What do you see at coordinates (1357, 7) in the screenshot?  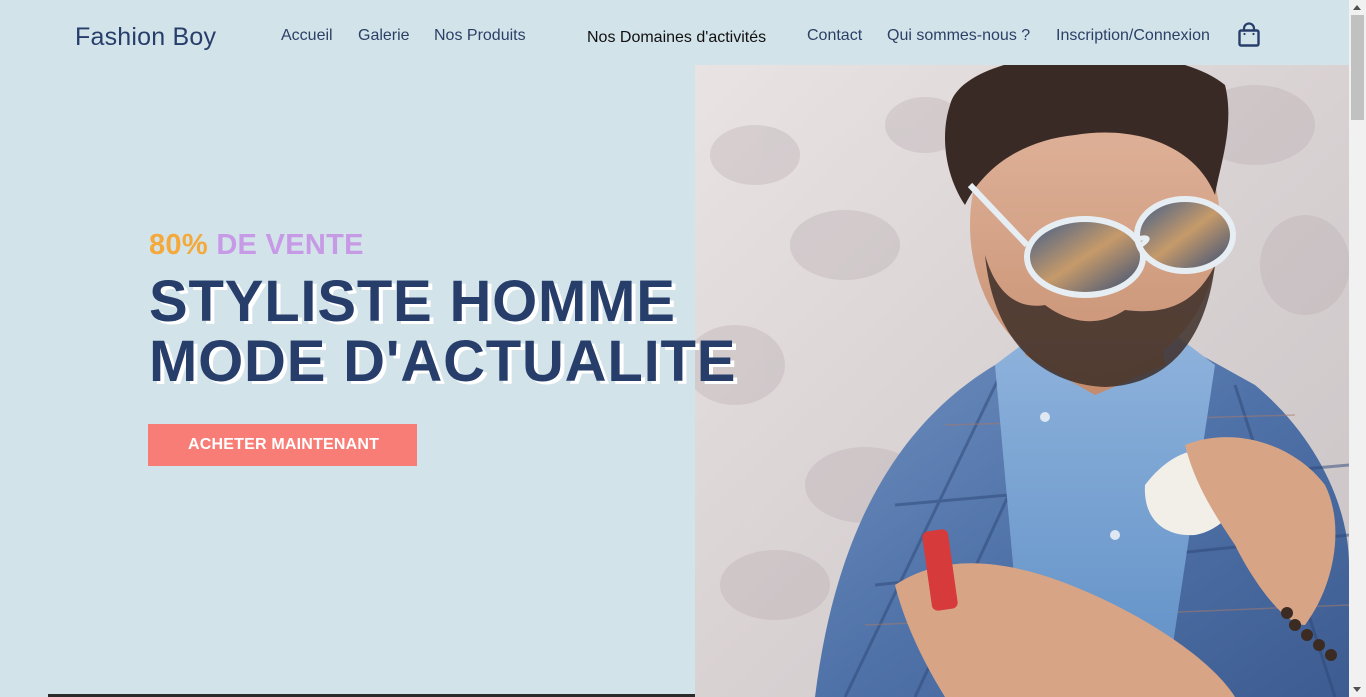 I see `scroll-up-arrow-icon` at bounding box center [1357, 7].